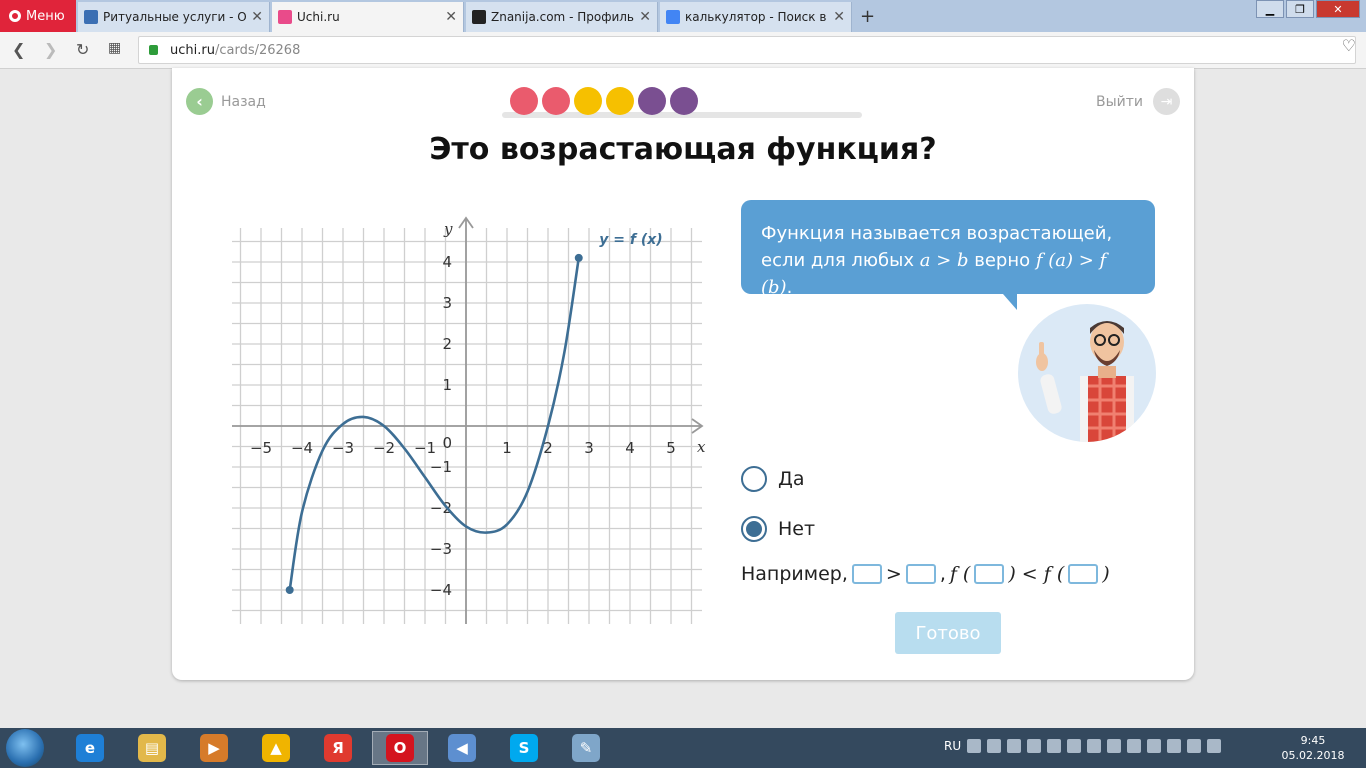 This screenshot has width=1366, height=768. Describe the element at coordinates (701, 447) in the screenshot. I see `x-axis-label: x` at that location.